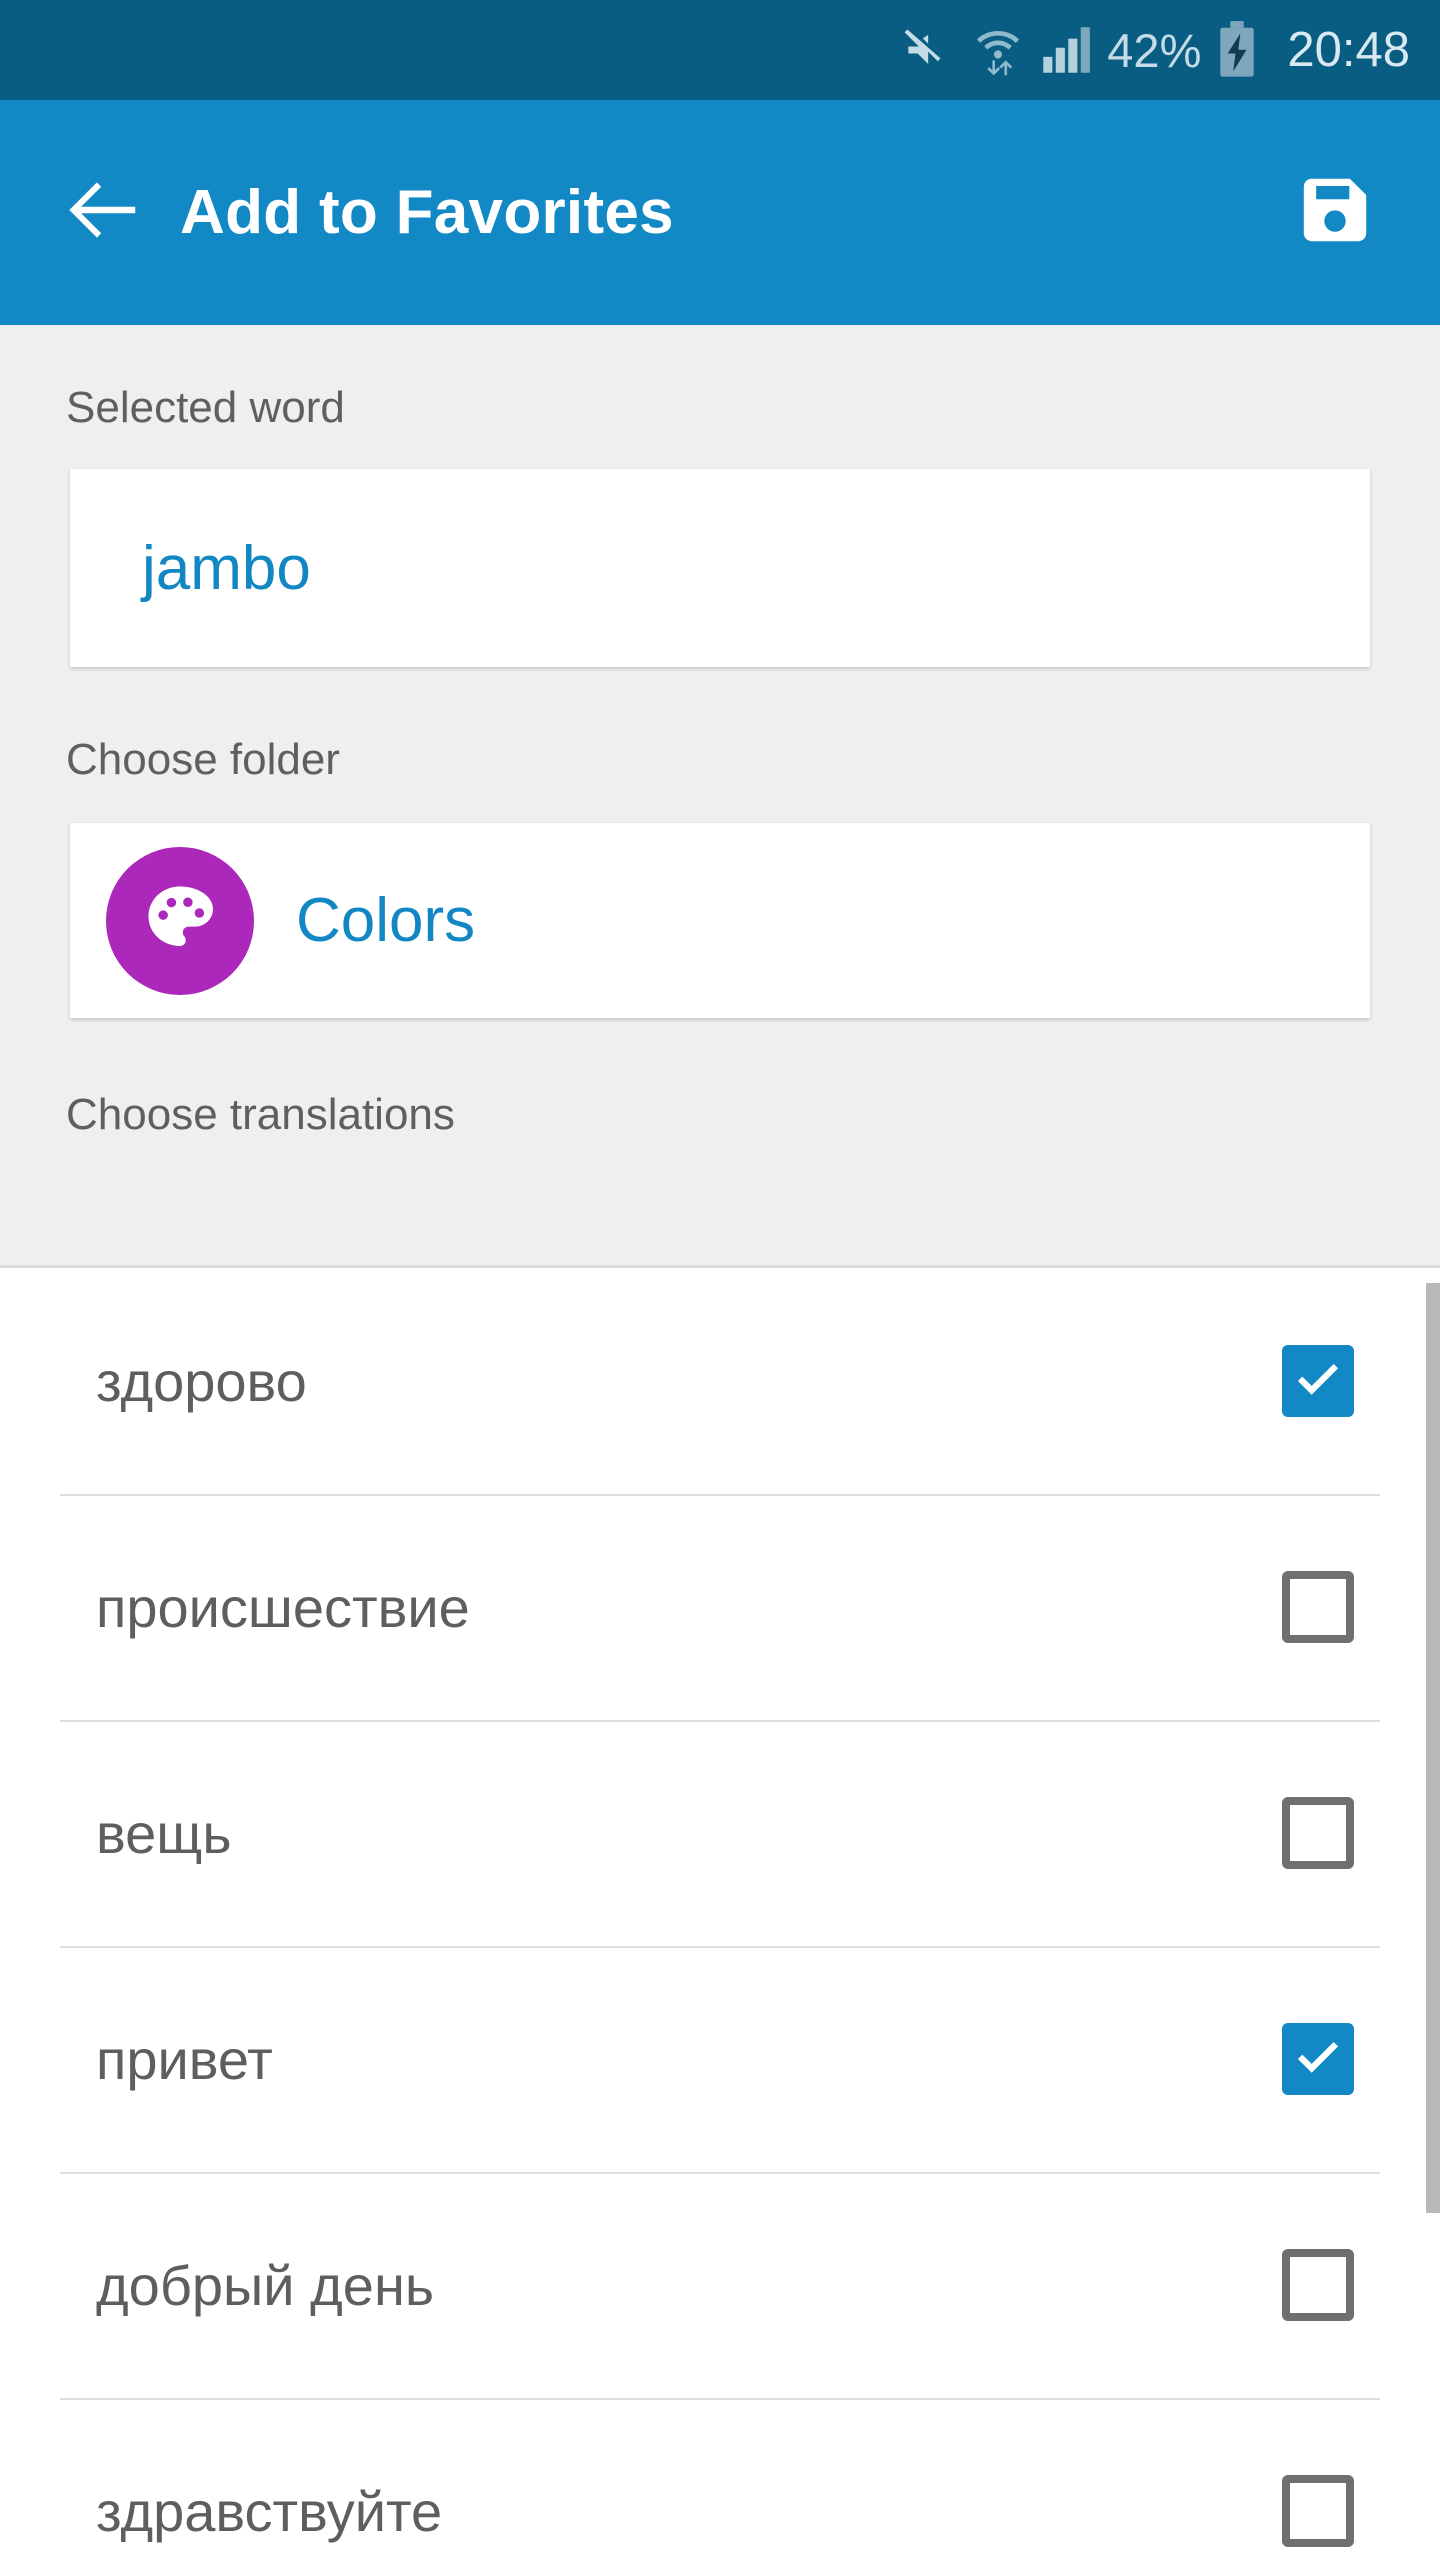 The height and width of the screenshot is (2560, 1440). What do you see at coordinates (427, 212) in the screenshot?
I see `page-title: Add to Favorites` at bounding box center [427, 212].